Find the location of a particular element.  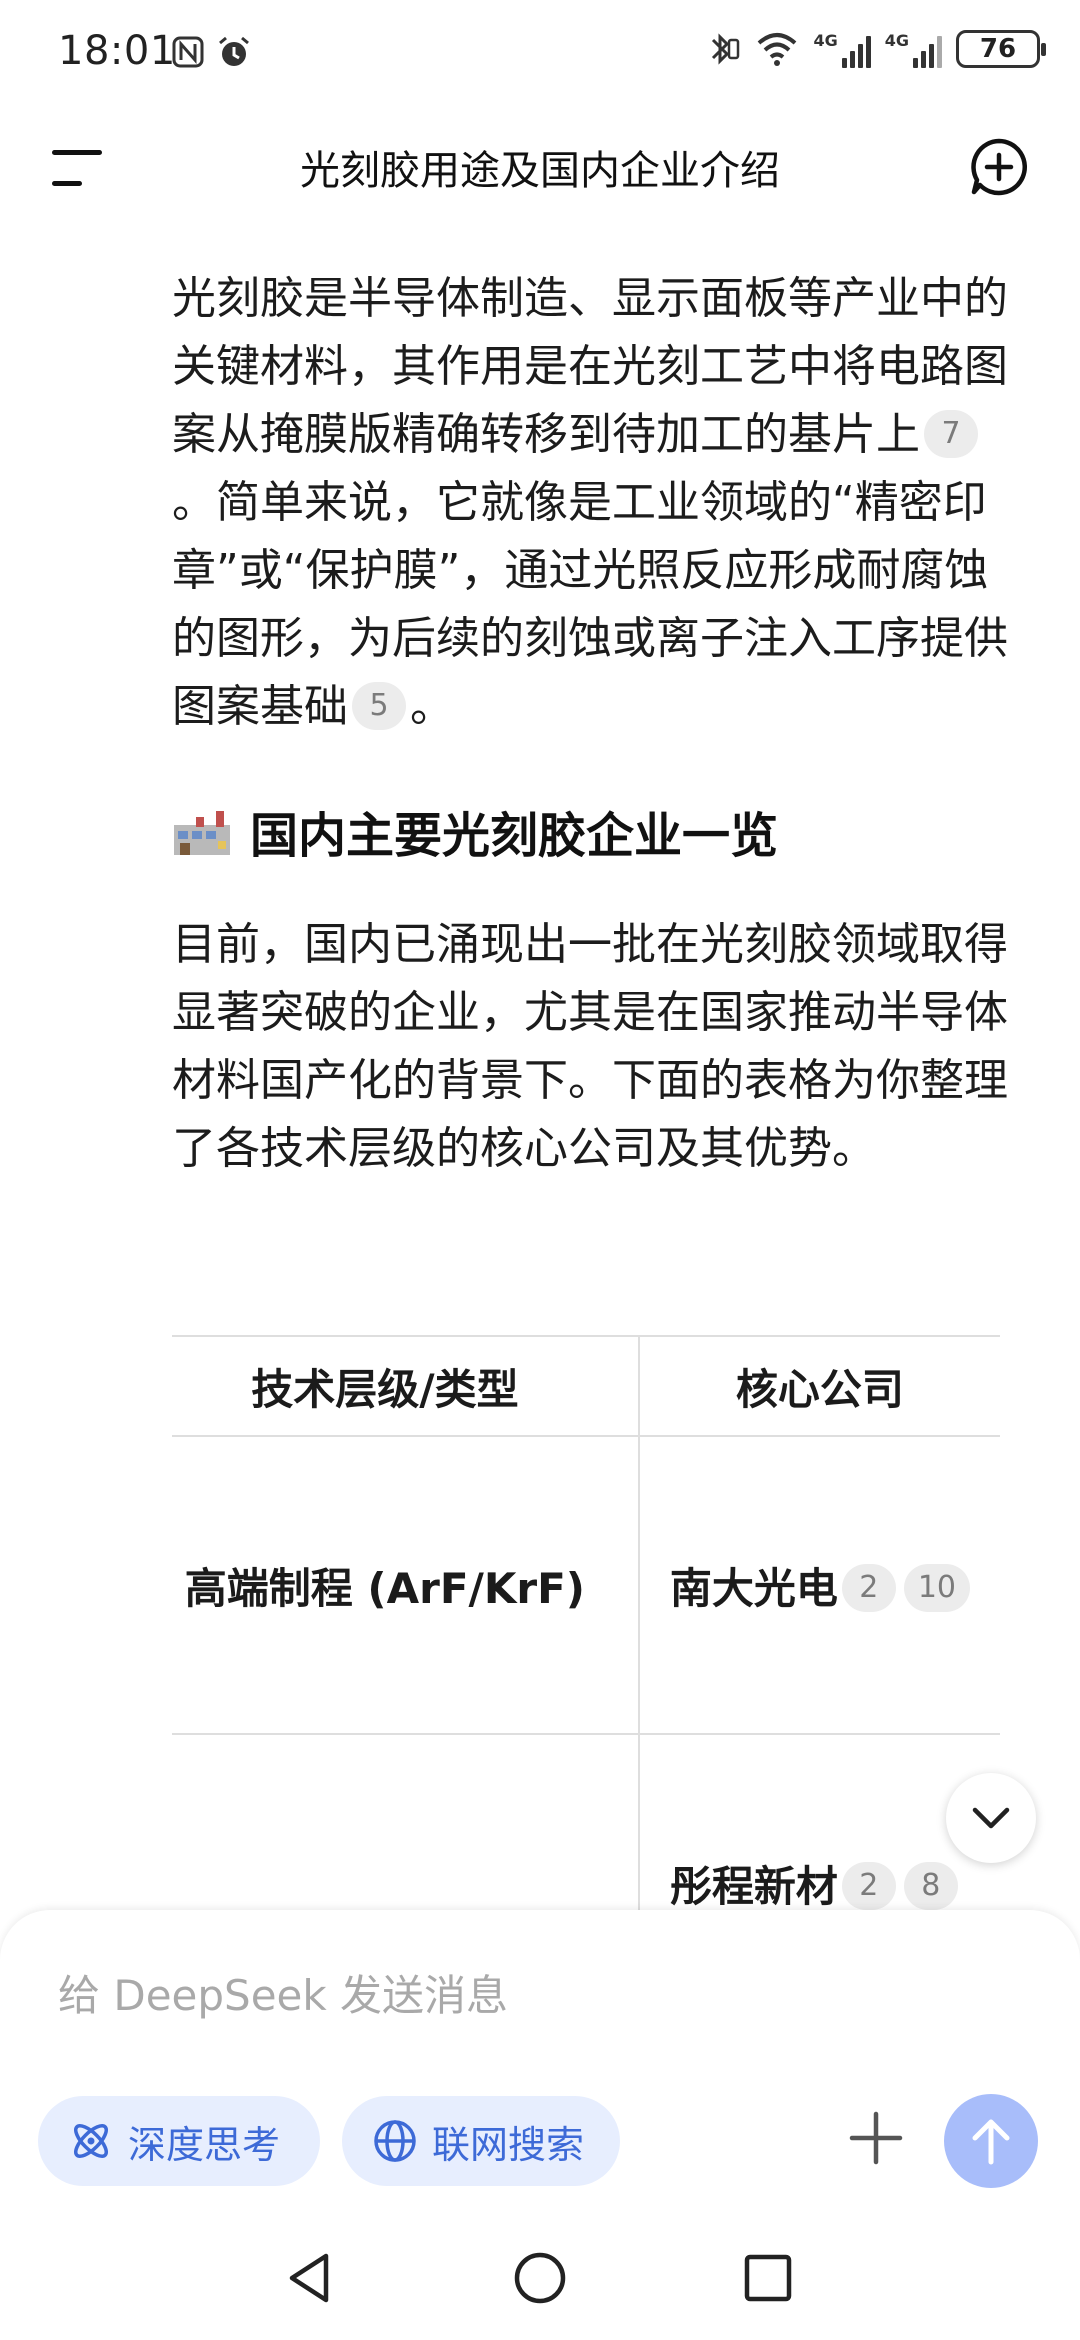

table-cell-company: 南大光电 2 10 is located at coordinates (818, 1584).